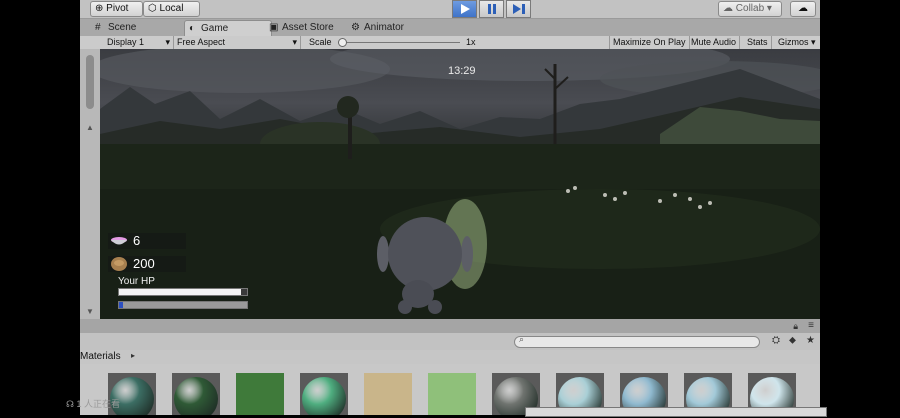 Image resolution: width=900 pixels, height=418 pixels. Describe the element at coordinates (180, 292) in the screenshot. I see `hp-bar-fill` at that location.